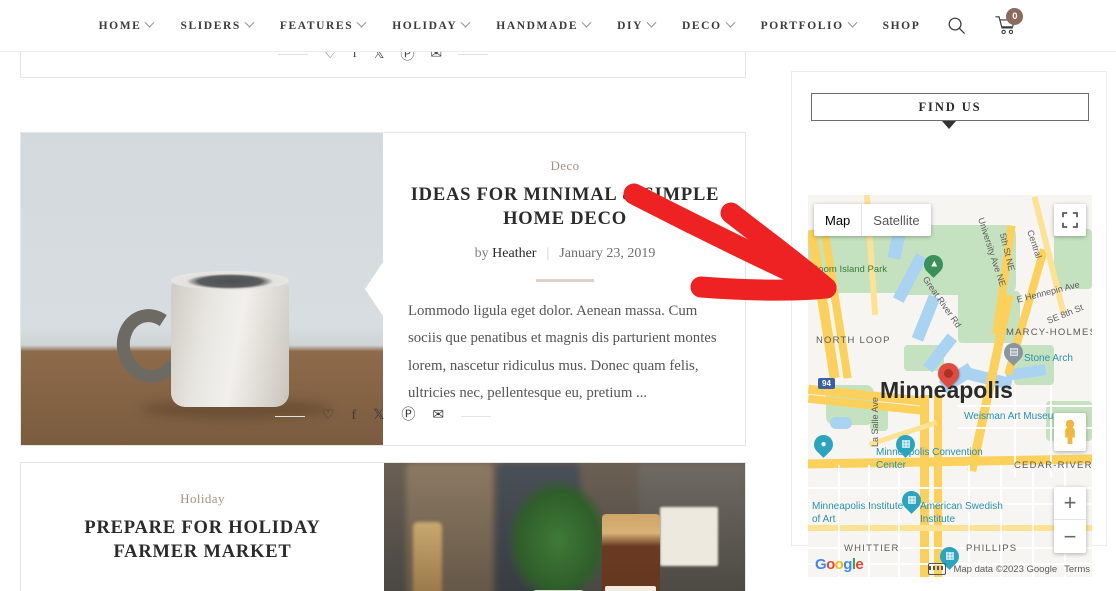 Image resolution: width=1116 pixels, height=591 pixels. I want to click on nav-item-label: HOLIDAY, so click(425, 25).